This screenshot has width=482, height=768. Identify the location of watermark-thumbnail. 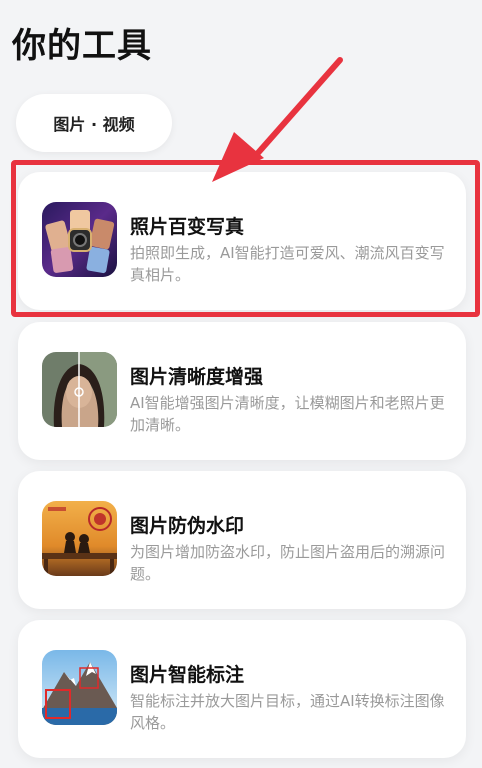
(79, 538).